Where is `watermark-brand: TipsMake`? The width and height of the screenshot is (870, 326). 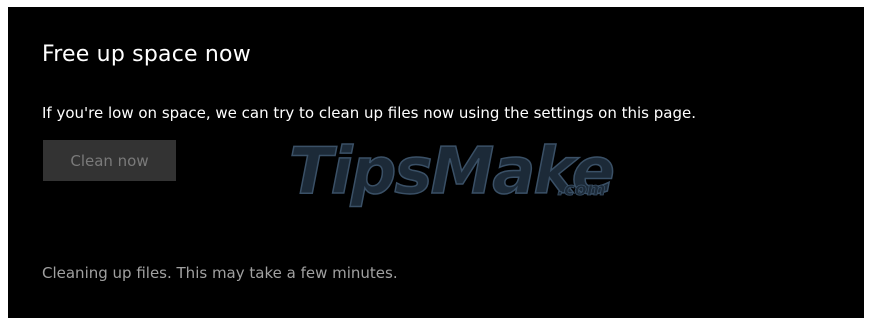 watermark-brand: TipsMake is located at coordinates (451, 172).